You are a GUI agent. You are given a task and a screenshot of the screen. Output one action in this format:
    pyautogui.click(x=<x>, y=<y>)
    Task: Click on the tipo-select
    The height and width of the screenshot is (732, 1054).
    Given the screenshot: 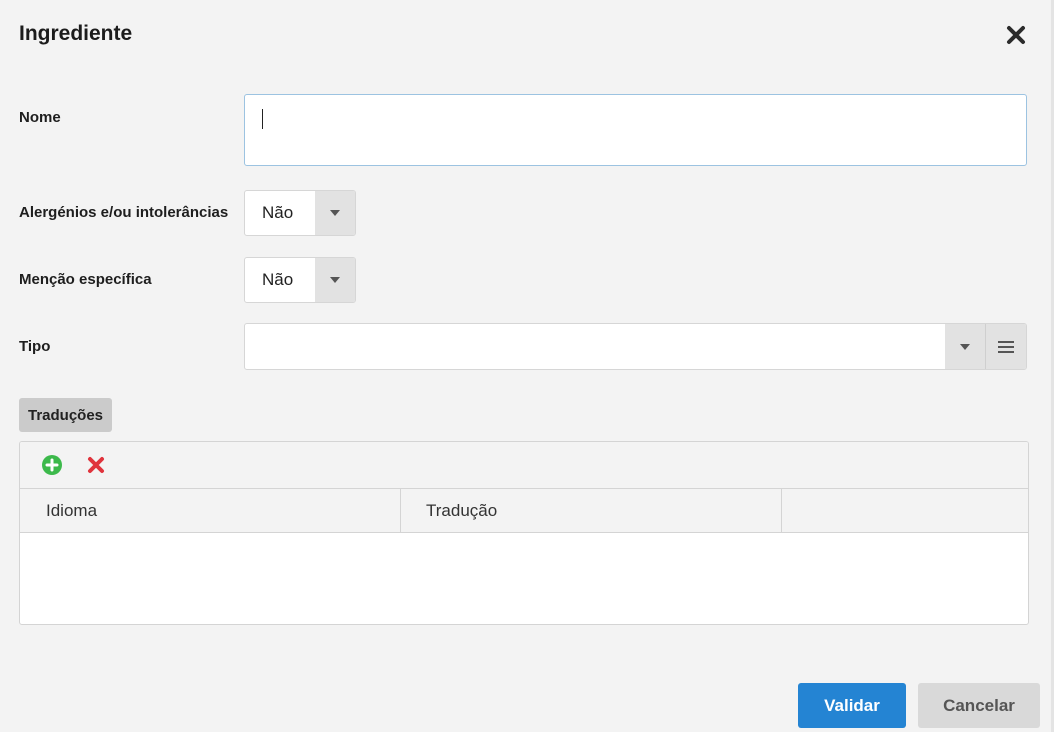 What is the action you would take?
    pyautogui.click(x=635, y=346)
    